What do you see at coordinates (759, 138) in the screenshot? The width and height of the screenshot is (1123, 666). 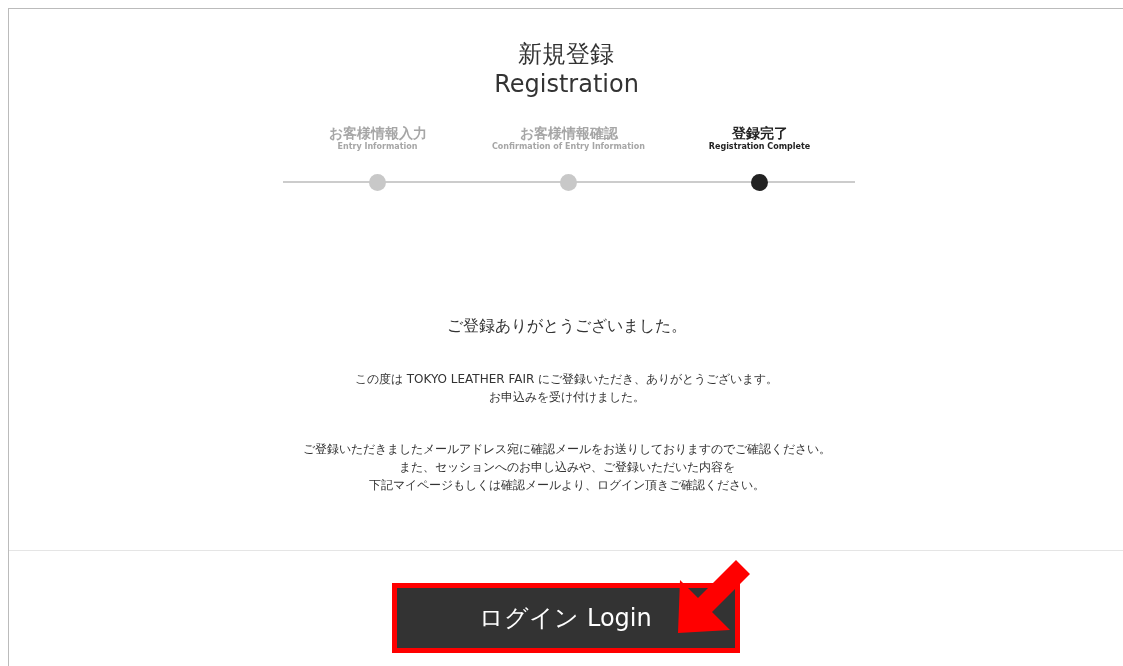 I see `step-label: 登録完了 Registration Complete` at bounding box center [759, 138].